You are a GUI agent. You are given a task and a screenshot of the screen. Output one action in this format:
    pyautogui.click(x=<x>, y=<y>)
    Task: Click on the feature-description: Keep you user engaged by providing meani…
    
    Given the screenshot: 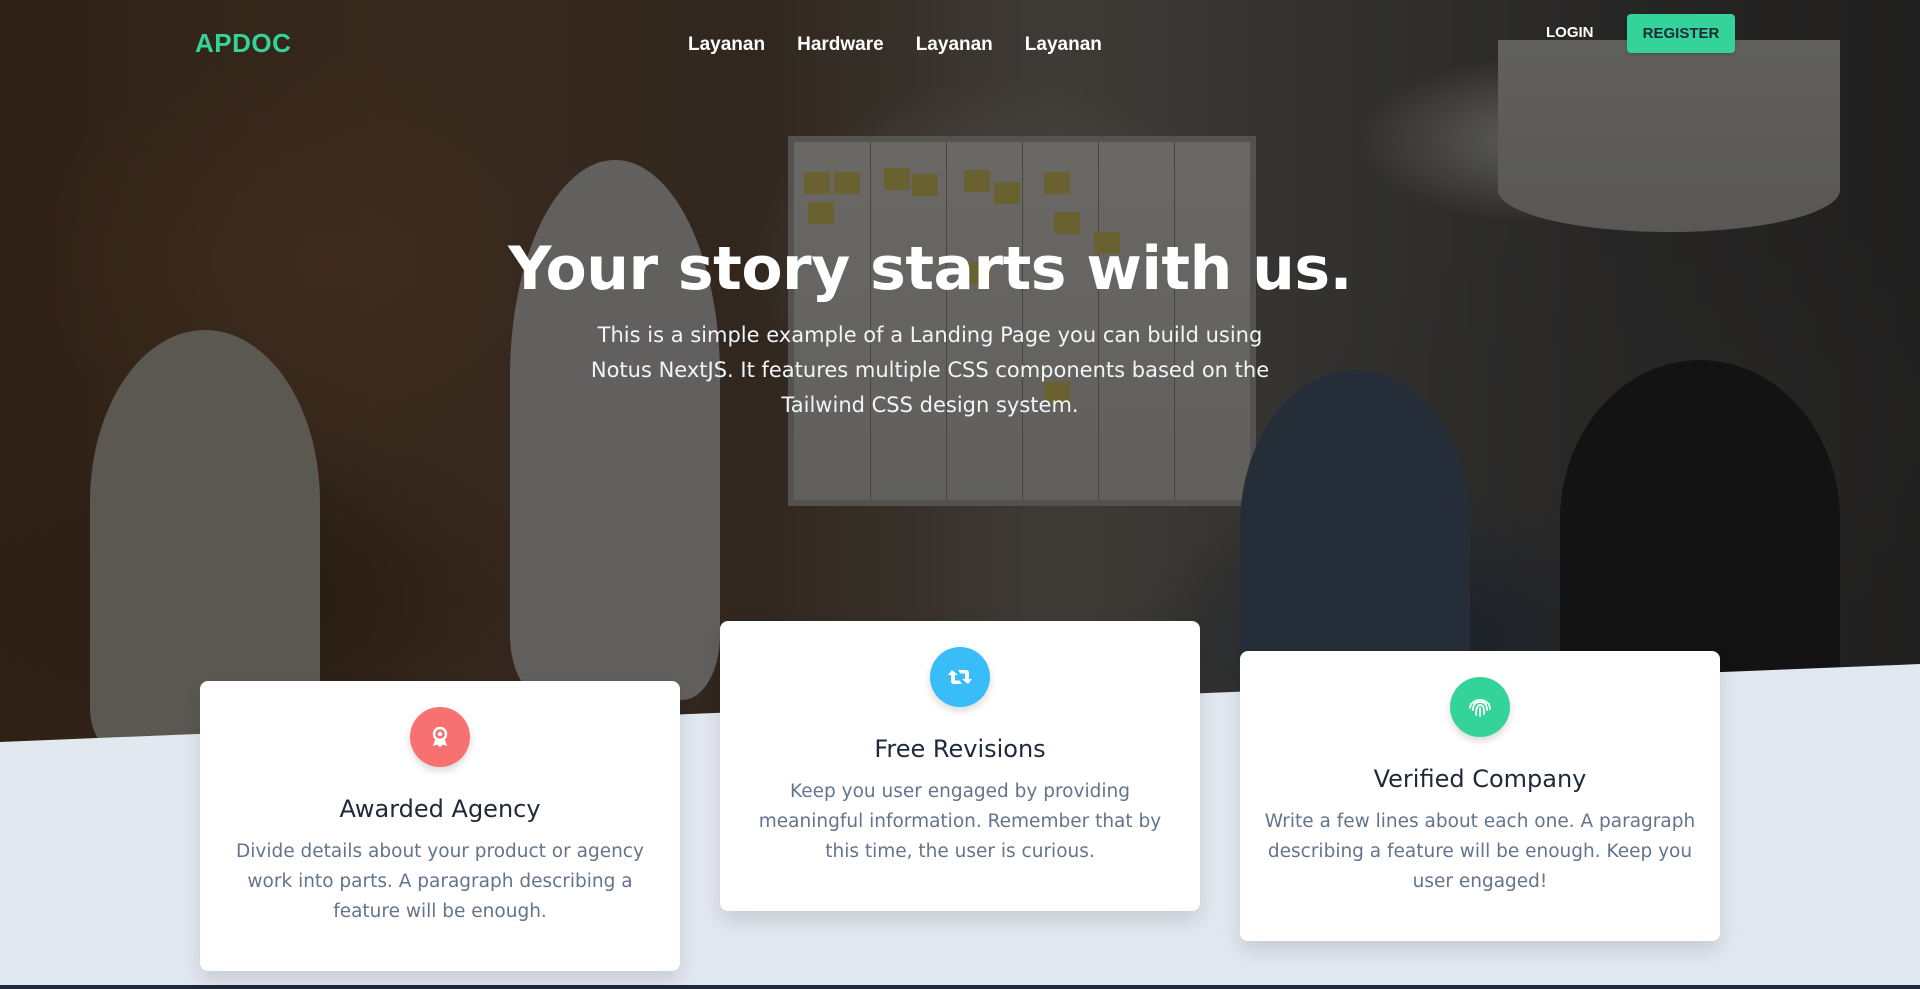 What is the action you would take?
    pyautogui.click(x=960, y=821)
    